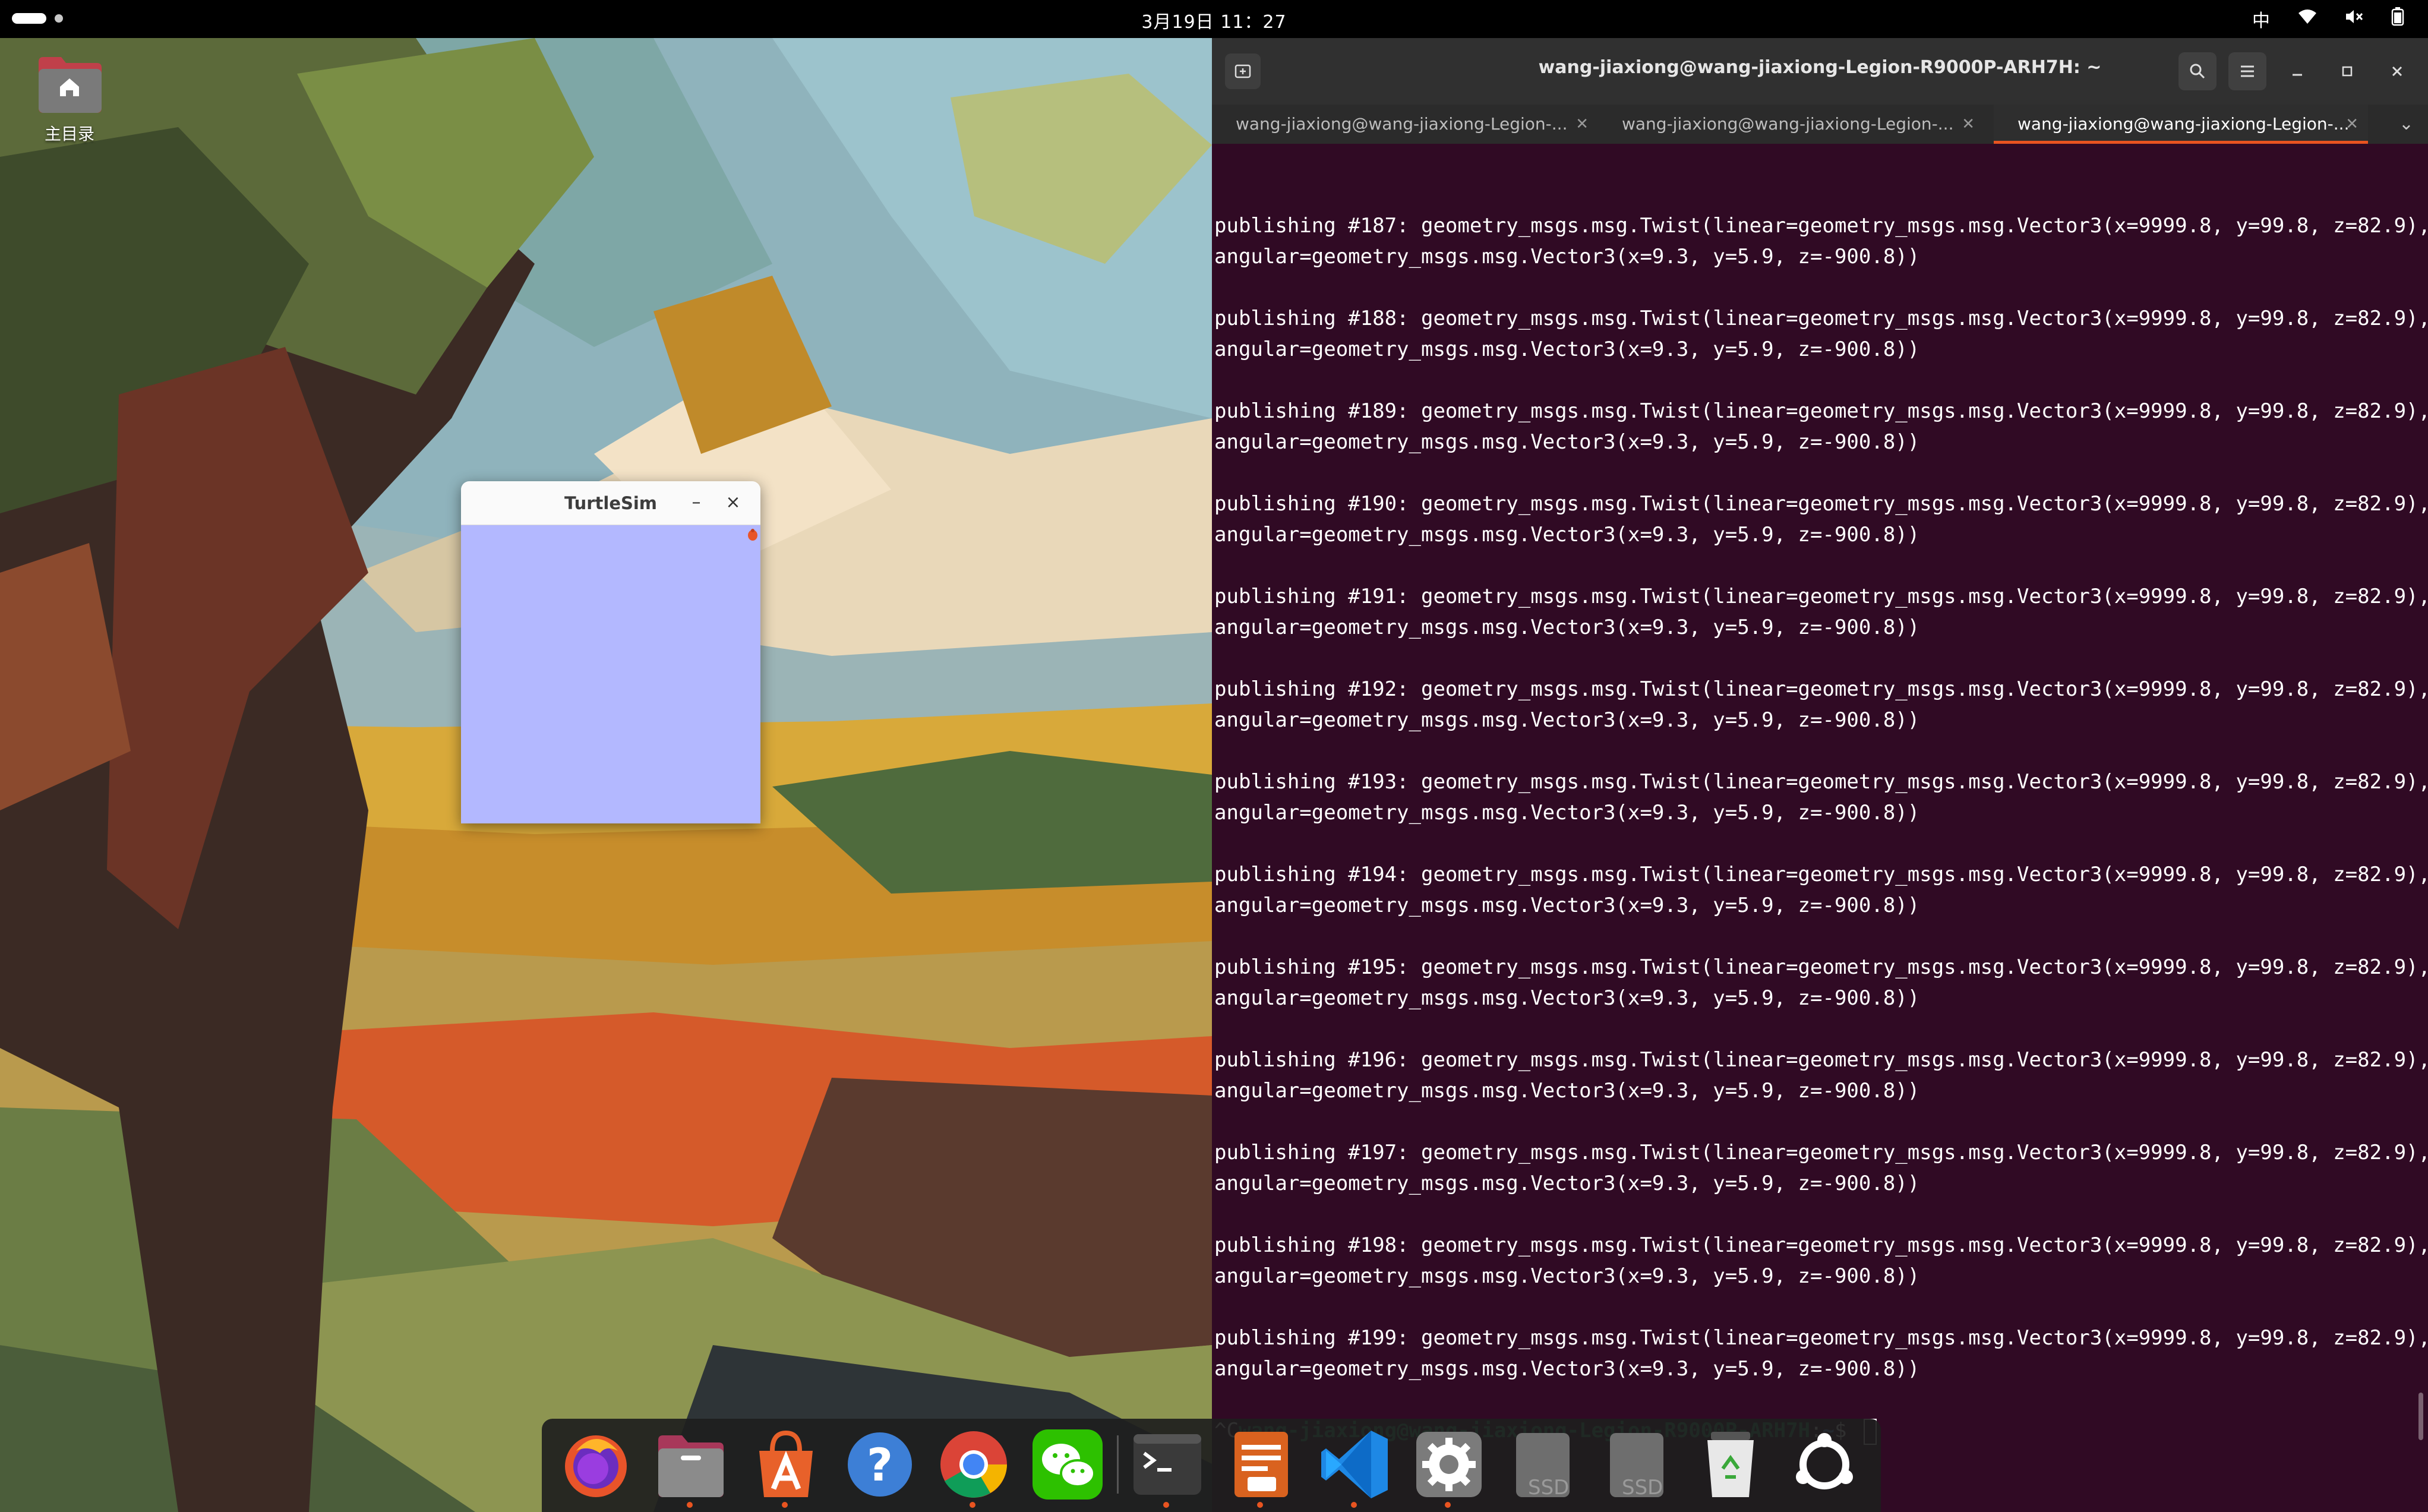 The image size is (2428, 1512). I want to click on firefox-icon, so click(596, 1466).